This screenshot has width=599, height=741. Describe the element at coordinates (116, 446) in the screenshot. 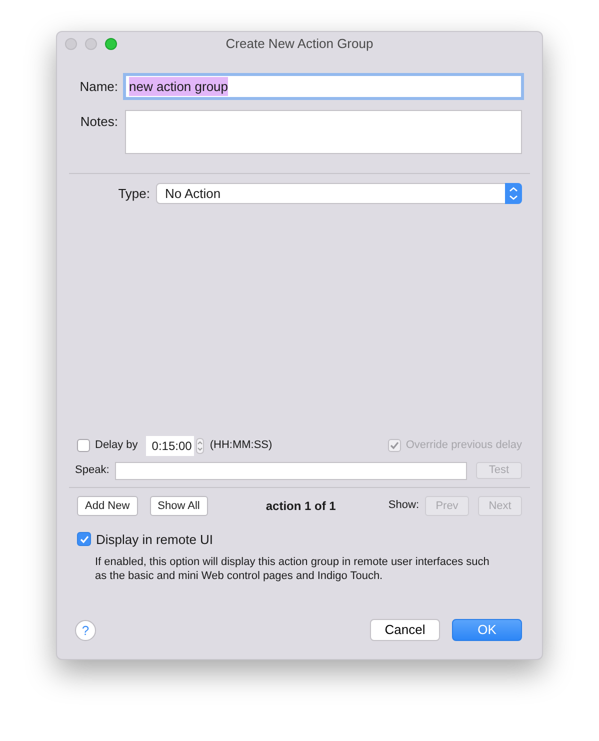

I see `delay-label: Delay by` at that location.